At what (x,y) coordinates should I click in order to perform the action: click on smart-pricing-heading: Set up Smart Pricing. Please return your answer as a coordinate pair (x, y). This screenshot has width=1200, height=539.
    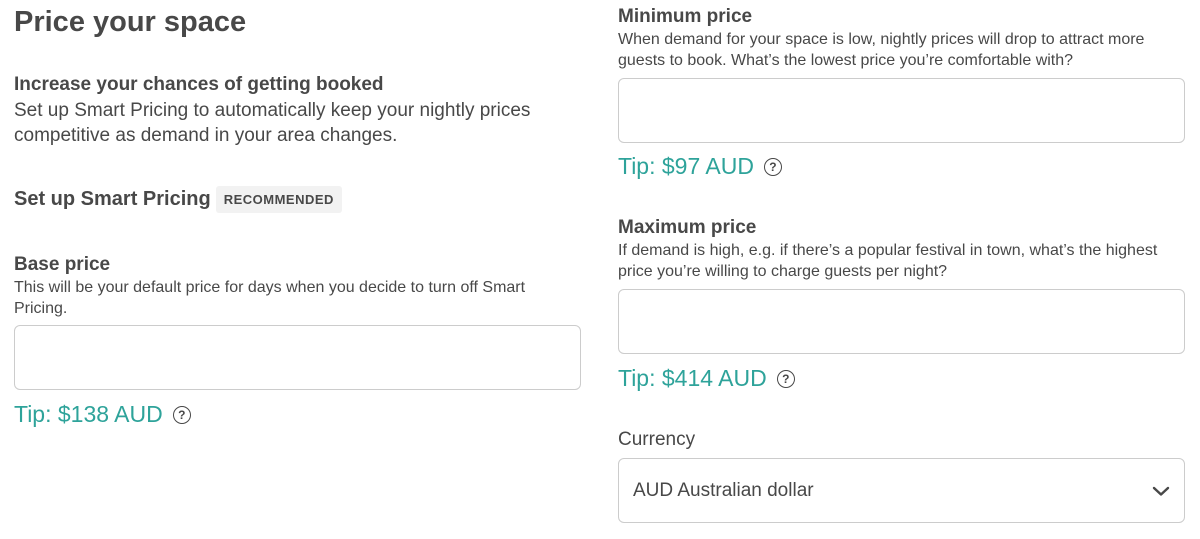
    Looking at the image, I should click on (112, 199).